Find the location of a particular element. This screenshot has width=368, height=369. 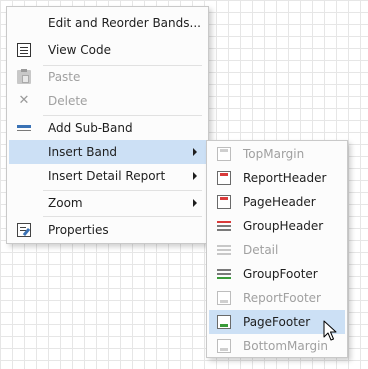

delete-x-icon: ✕ is located at coordinates (24, 100).